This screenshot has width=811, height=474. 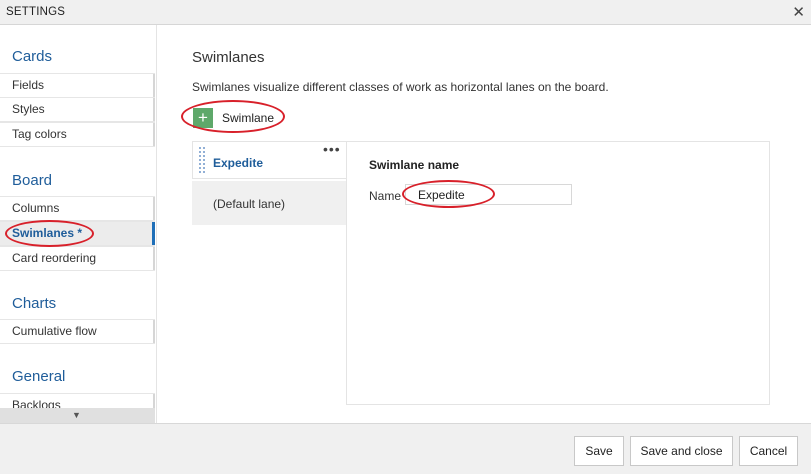 What do you see at coordinates (599, 451) in the screenshot?
I see `save-button: Save` at bounding box center [599, 451].